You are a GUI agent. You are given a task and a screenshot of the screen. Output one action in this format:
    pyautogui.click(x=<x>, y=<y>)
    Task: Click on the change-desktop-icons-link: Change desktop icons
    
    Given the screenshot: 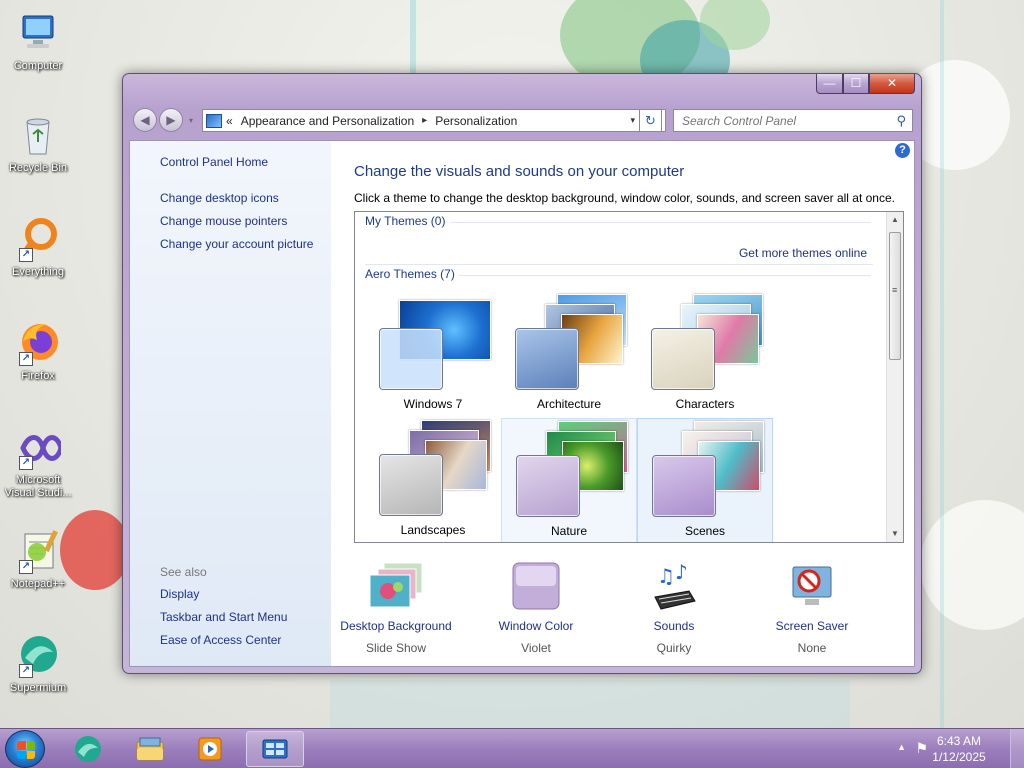 What is the action you would take?
    pyautogui.click(x=219, y=198)
    